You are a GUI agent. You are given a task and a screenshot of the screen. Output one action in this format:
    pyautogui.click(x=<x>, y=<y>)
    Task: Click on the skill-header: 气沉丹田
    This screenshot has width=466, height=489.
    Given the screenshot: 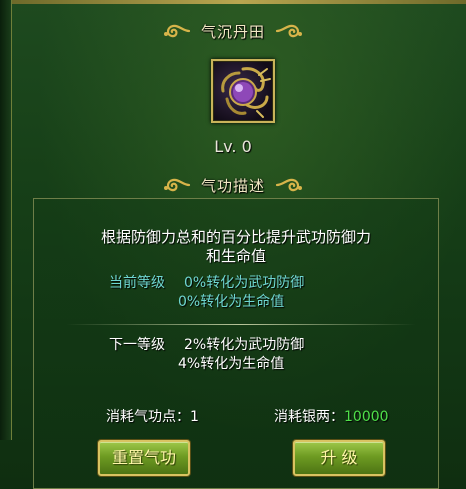 What is the action you would take?
    pyautogui.click(x=233, y=31)
    